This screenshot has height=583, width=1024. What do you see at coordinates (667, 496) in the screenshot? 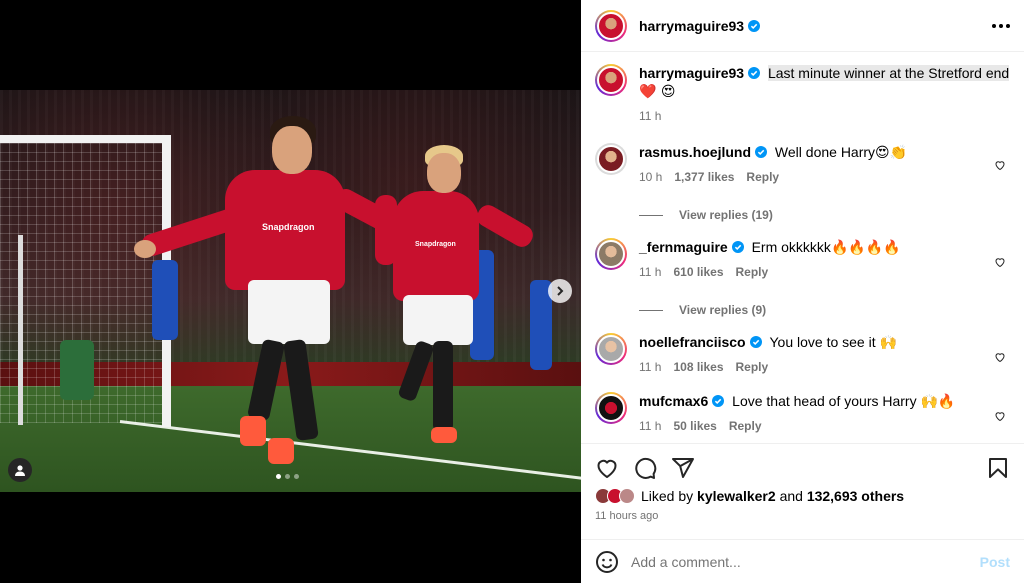
I see `likes-prefix: Liked by` at bounding box center [667, 496].